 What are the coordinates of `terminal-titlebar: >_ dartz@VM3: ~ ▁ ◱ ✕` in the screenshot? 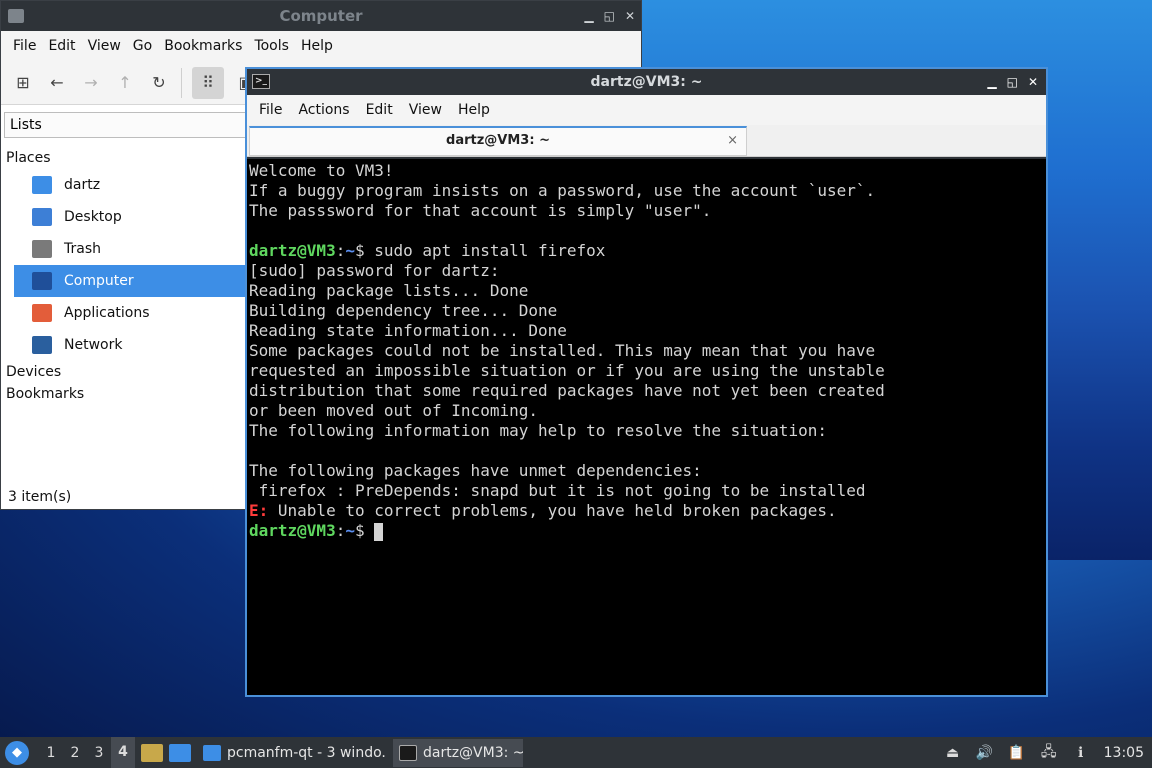 It's located at (646, 82).